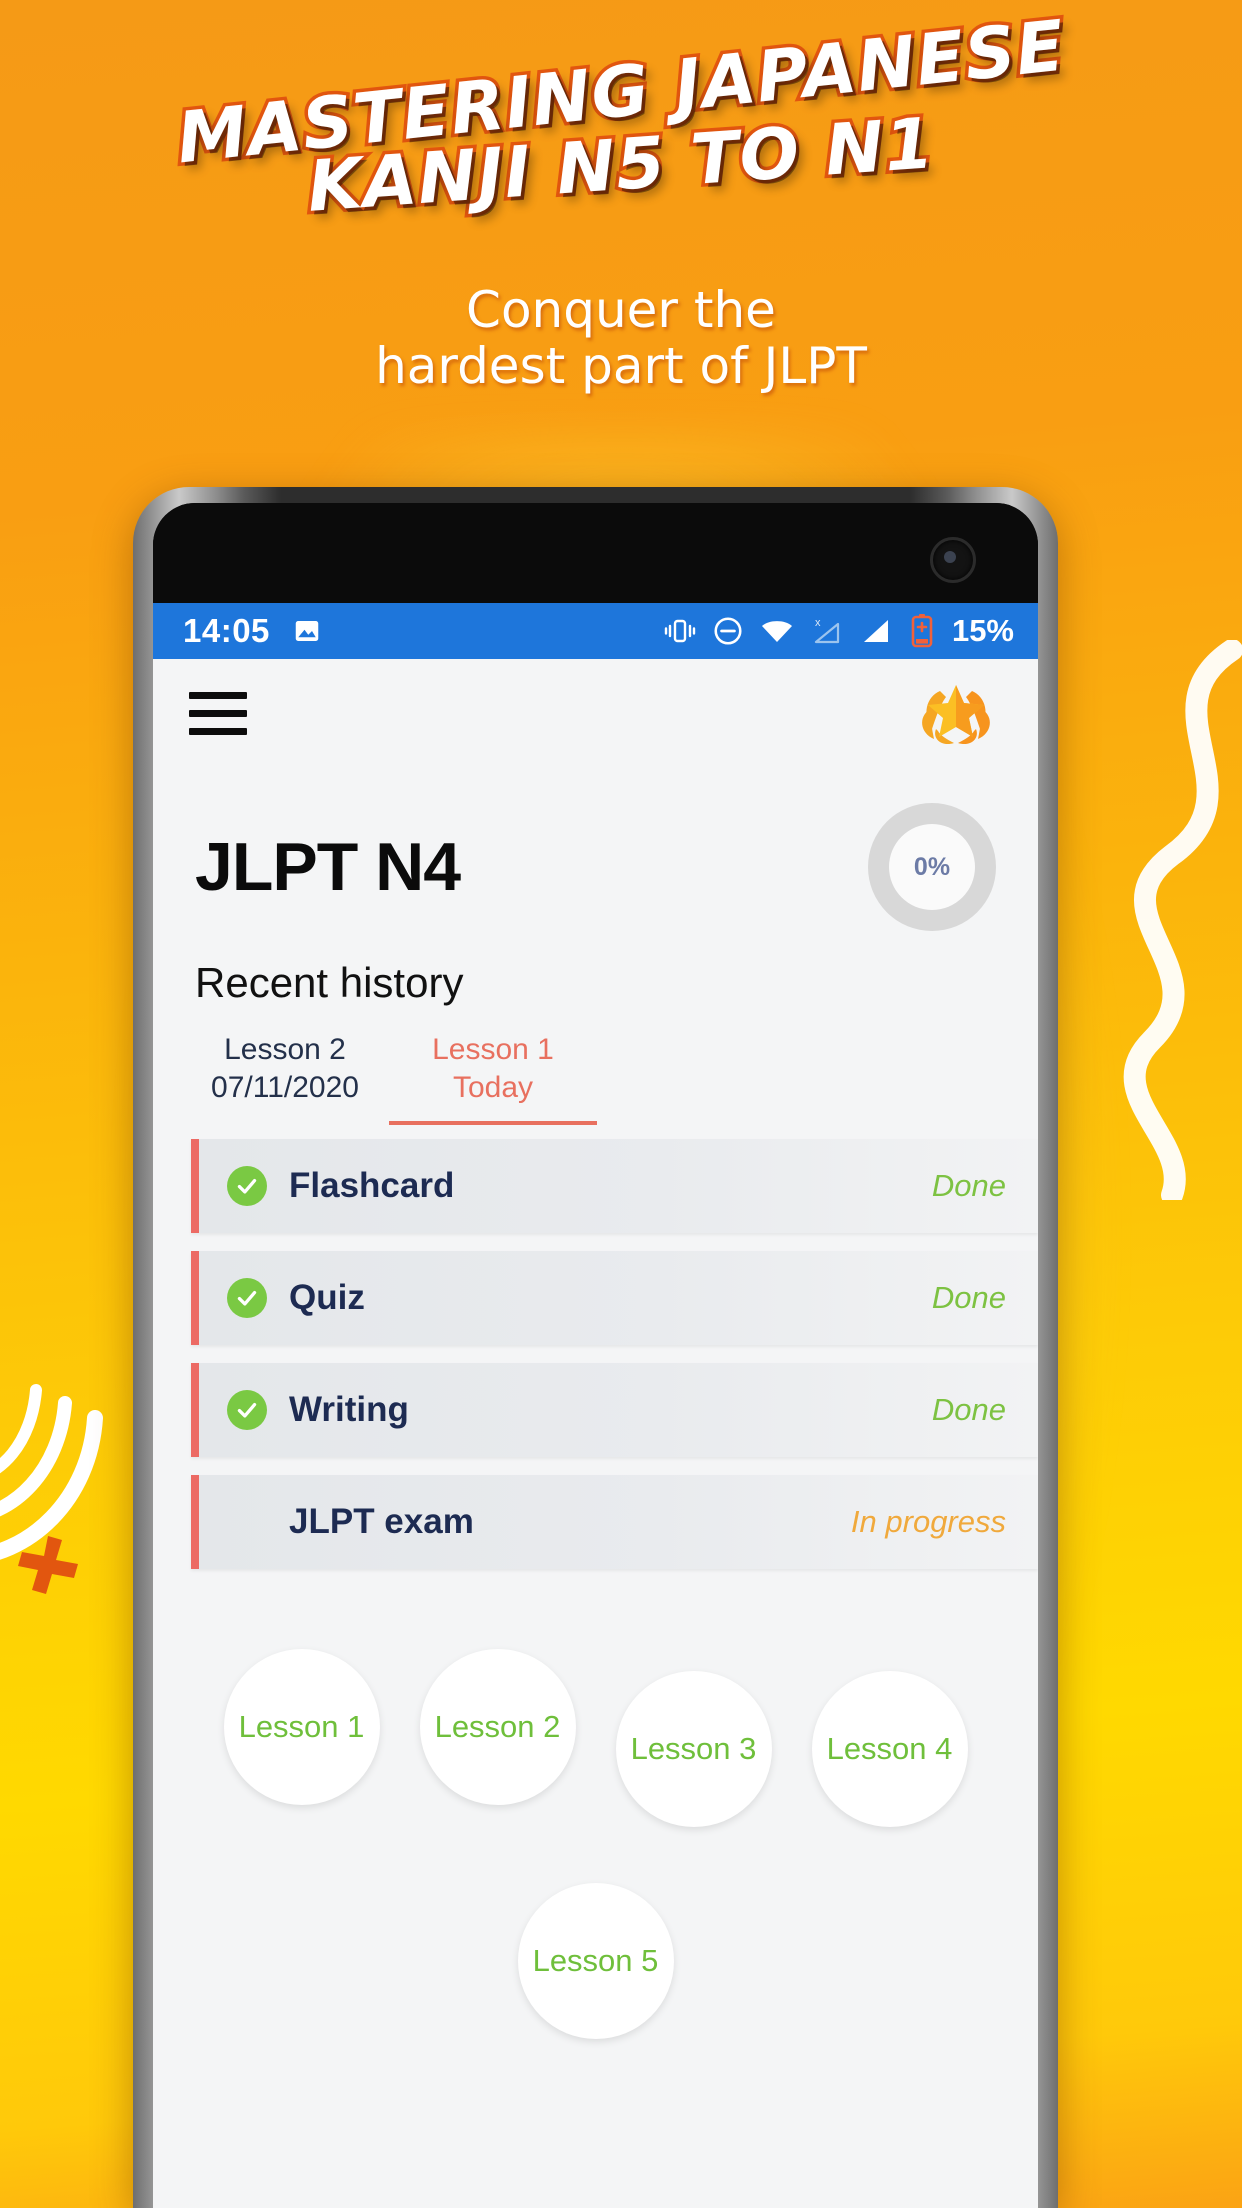  I want to click on row-status: In progress, so click(928, 1521).